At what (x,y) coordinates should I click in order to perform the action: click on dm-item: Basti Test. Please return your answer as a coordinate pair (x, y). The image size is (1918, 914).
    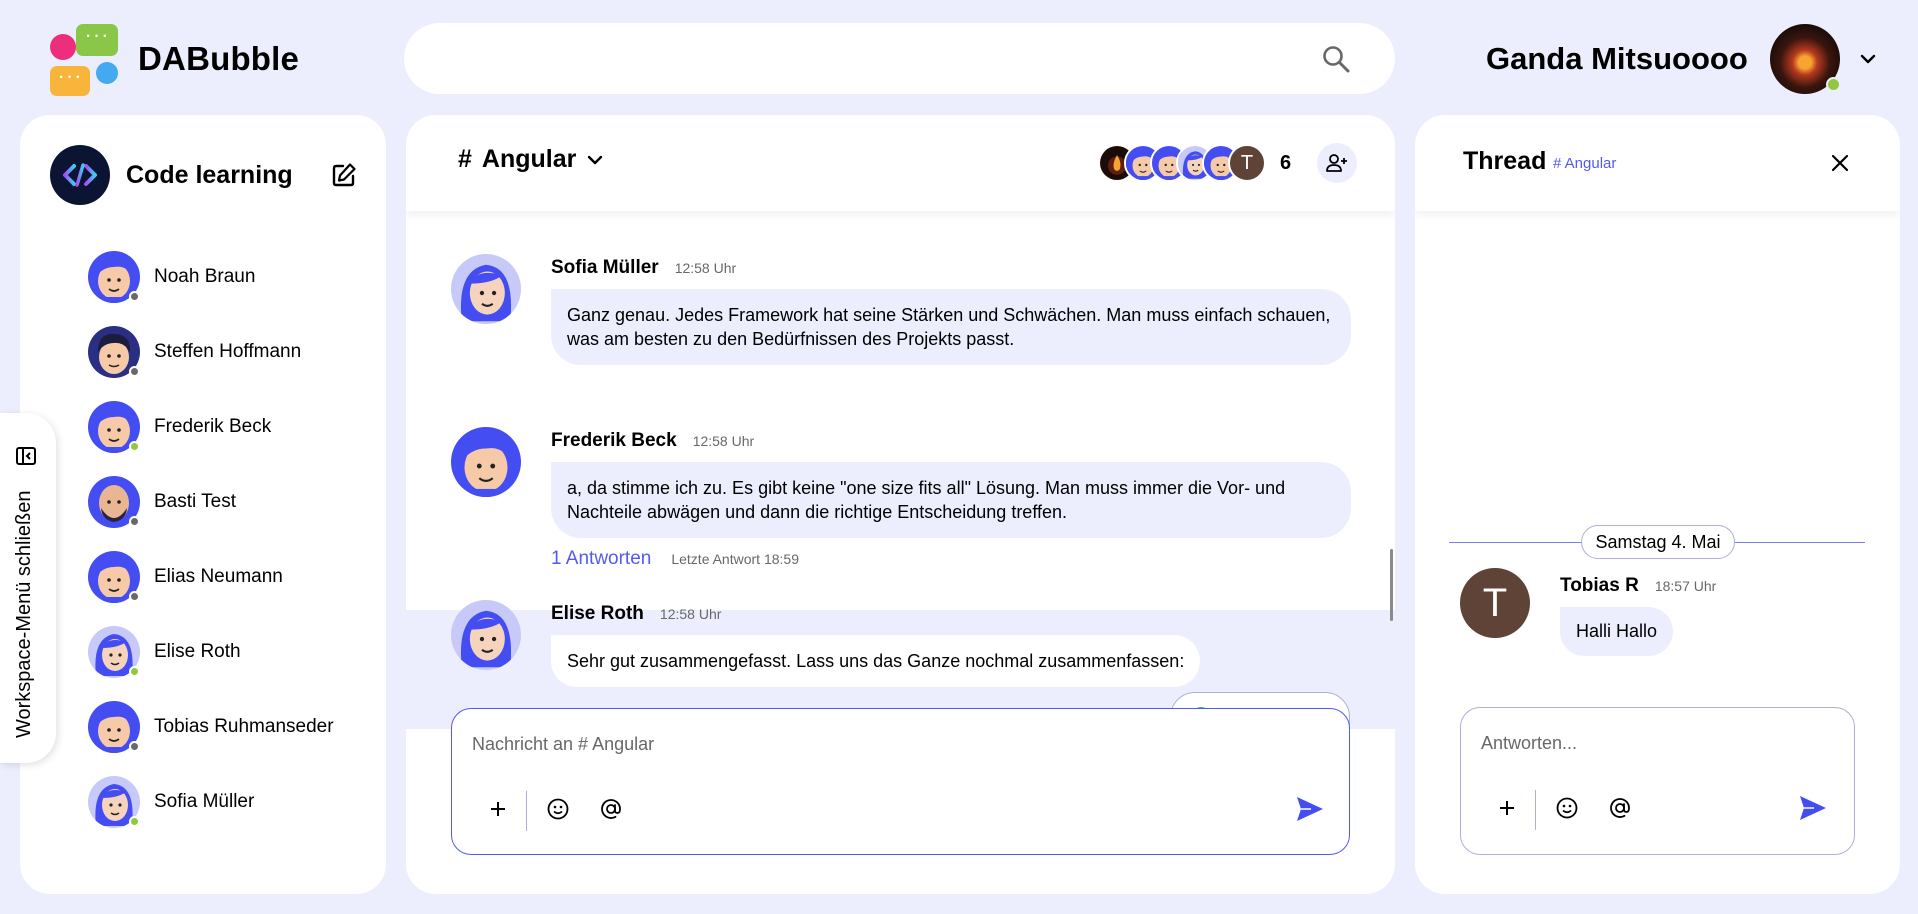
    Looking at the image, I should click on (211, 501).